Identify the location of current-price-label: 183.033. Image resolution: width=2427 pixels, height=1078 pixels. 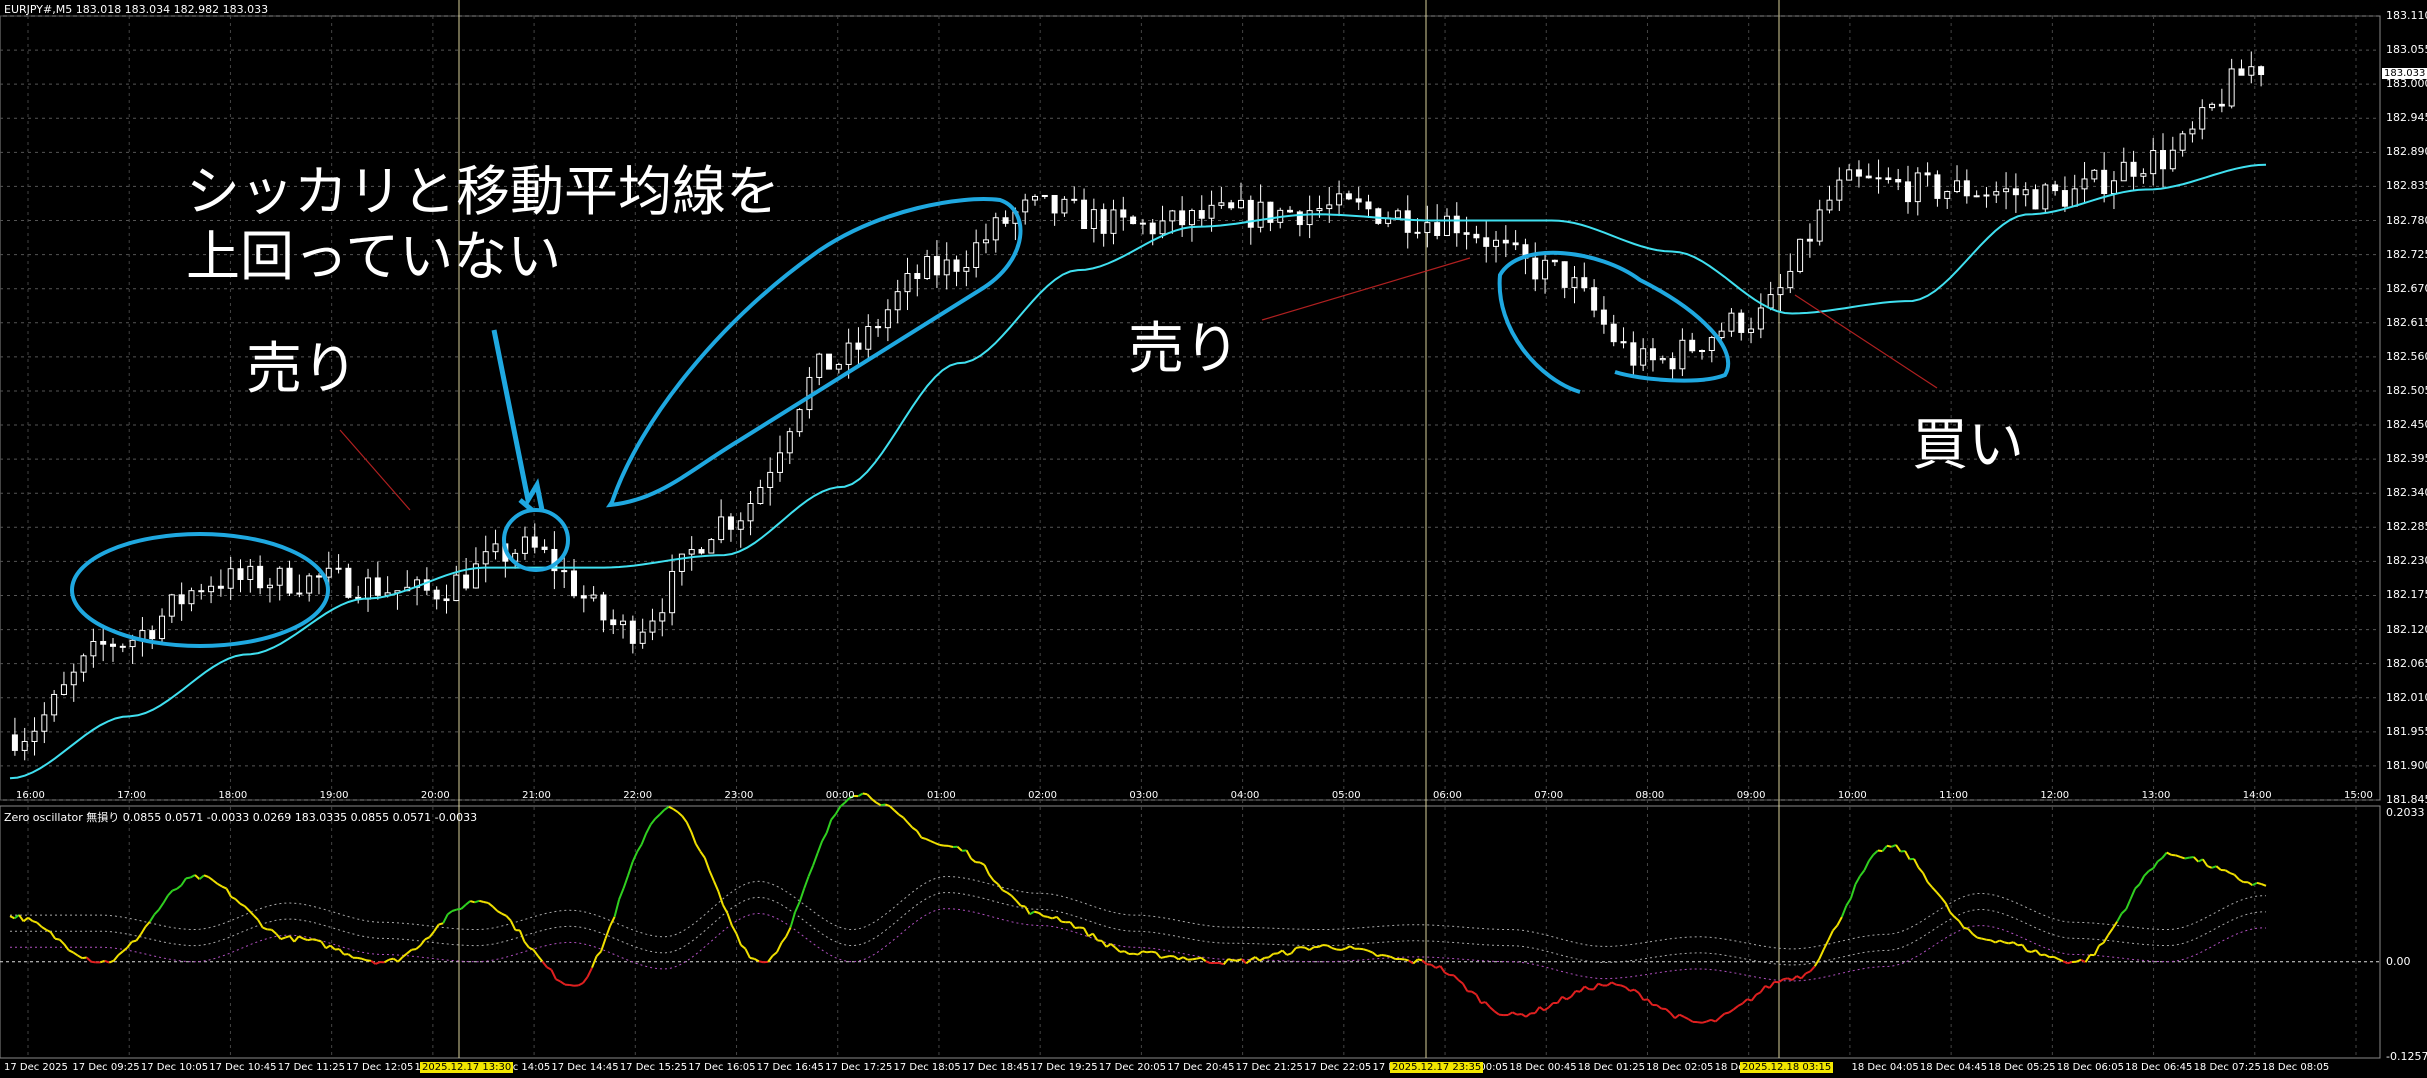
(2404, 73).